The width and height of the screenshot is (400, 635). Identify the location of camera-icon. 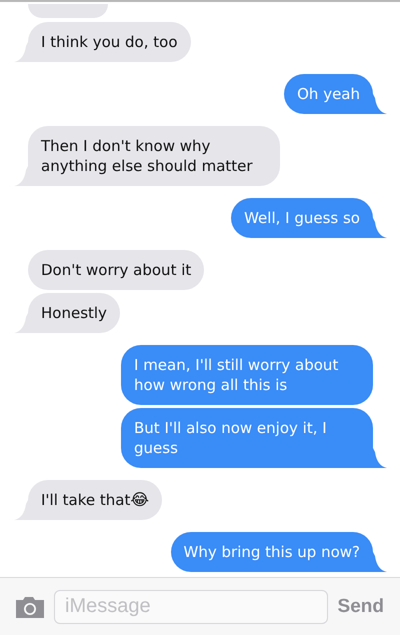
(30, 606).